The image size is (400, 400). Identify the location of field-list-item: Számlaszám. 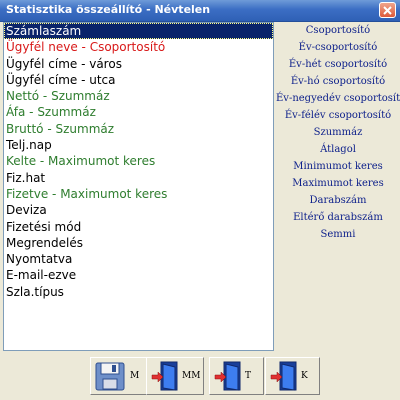
(138, 31).